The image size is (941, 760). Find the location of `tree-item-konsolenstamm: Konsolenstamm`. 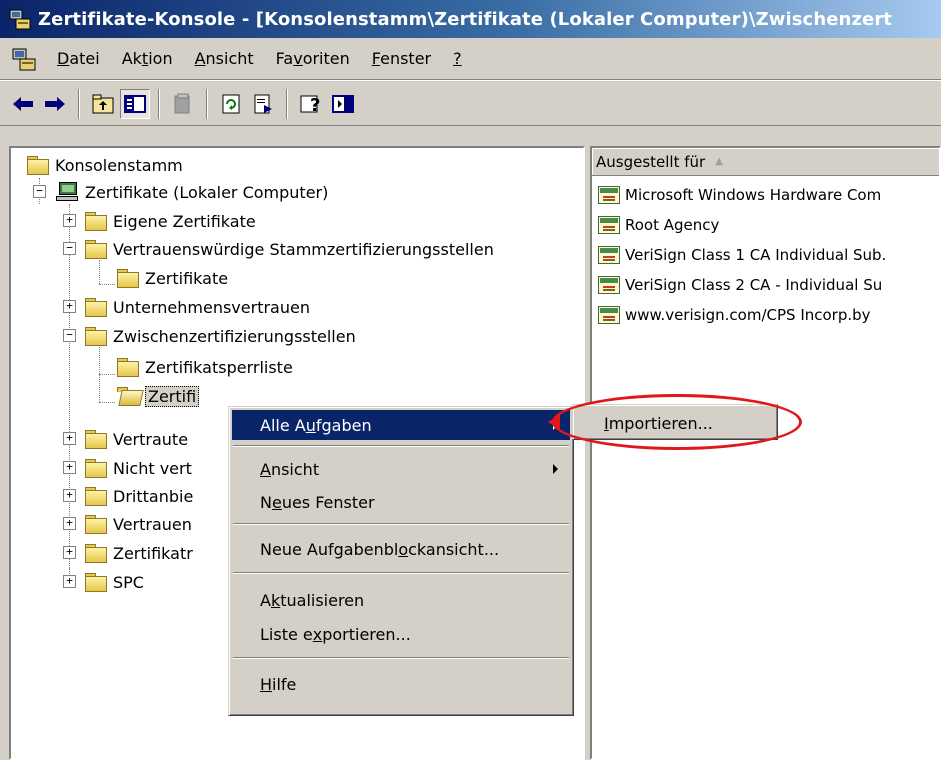

tree-item-konsolenstamm: Konsolenstamm is located at coordinates (105, 165).